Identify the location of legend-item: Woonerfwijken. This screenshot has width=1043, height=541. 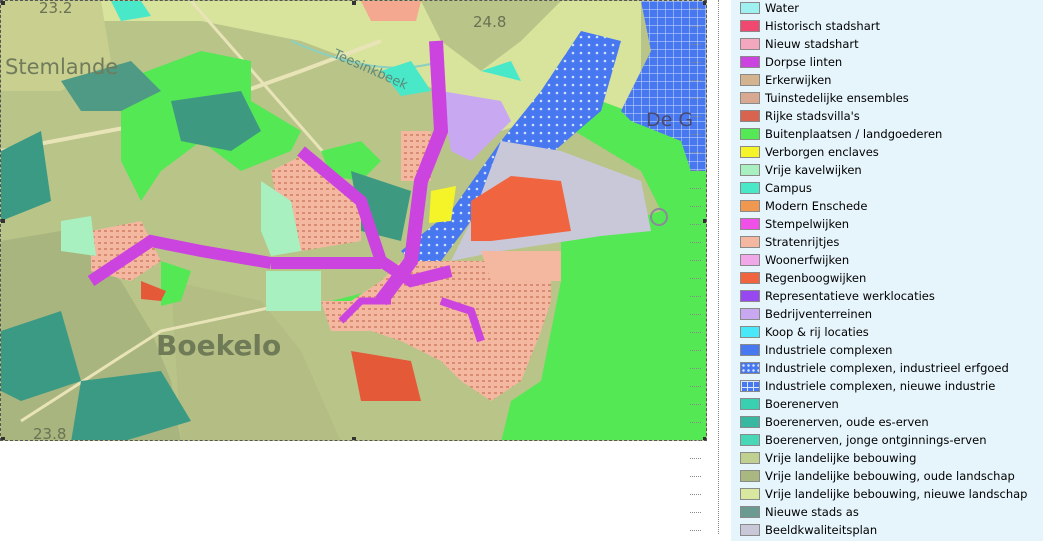
(858, 260).